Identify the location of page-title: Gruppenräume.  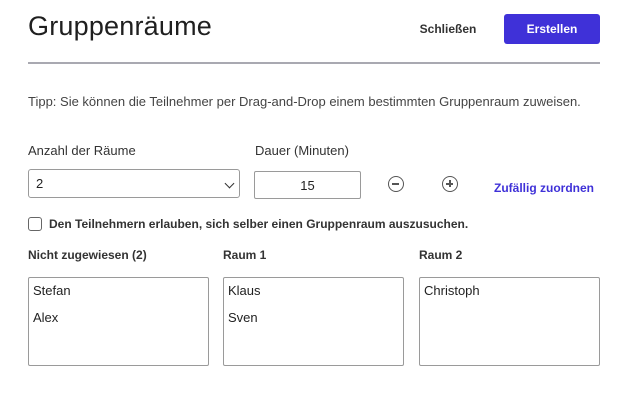
(120, 26).